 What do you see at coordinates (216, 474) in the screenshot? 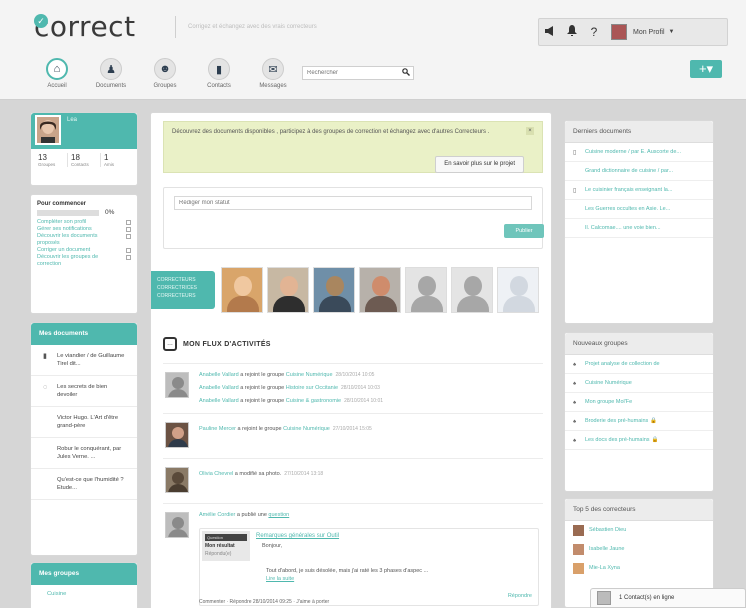
I see `user-link: Olivia Chevrel` at bounding box center [216, 474].